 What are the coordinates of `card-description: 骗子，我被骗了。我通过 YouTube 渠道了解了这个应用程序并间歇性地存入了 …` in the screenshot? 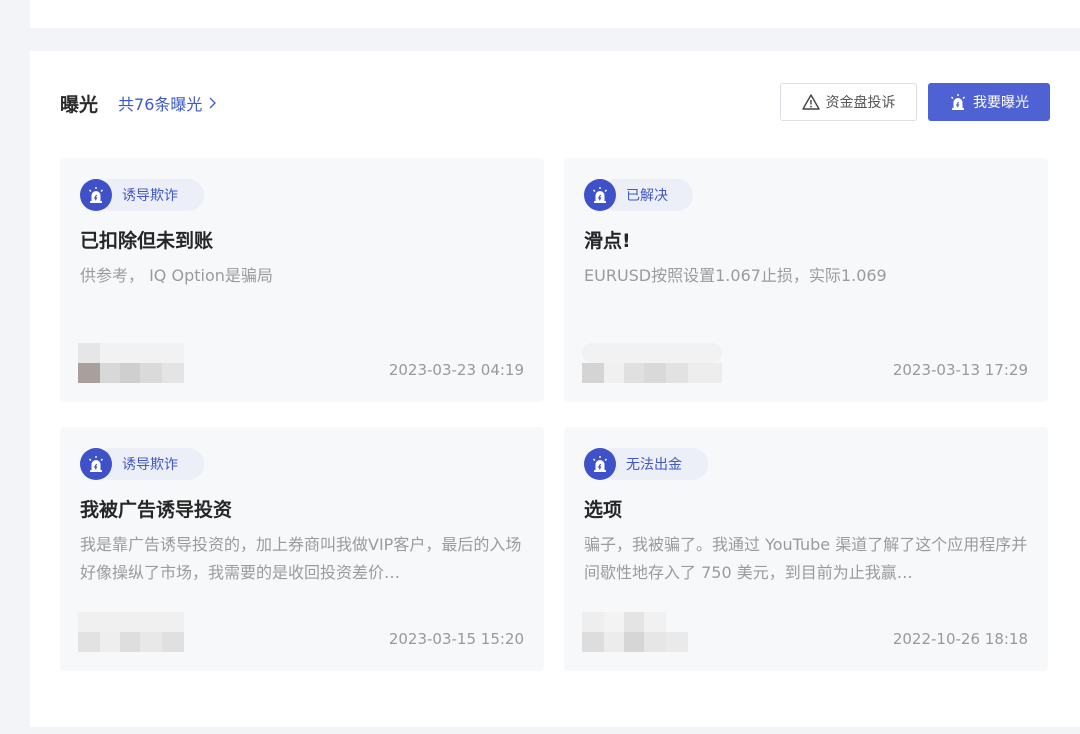 It's located at (806, 558).